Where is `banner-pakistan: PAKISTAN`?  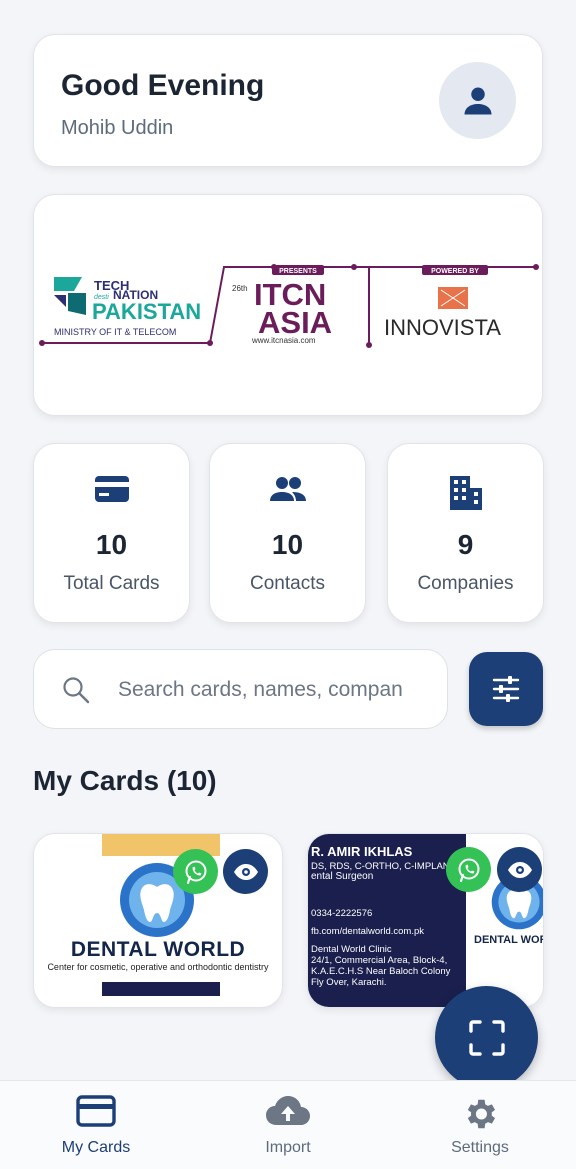
banner-pakistan: PAKISTAN is located at coordinates (146, 311).